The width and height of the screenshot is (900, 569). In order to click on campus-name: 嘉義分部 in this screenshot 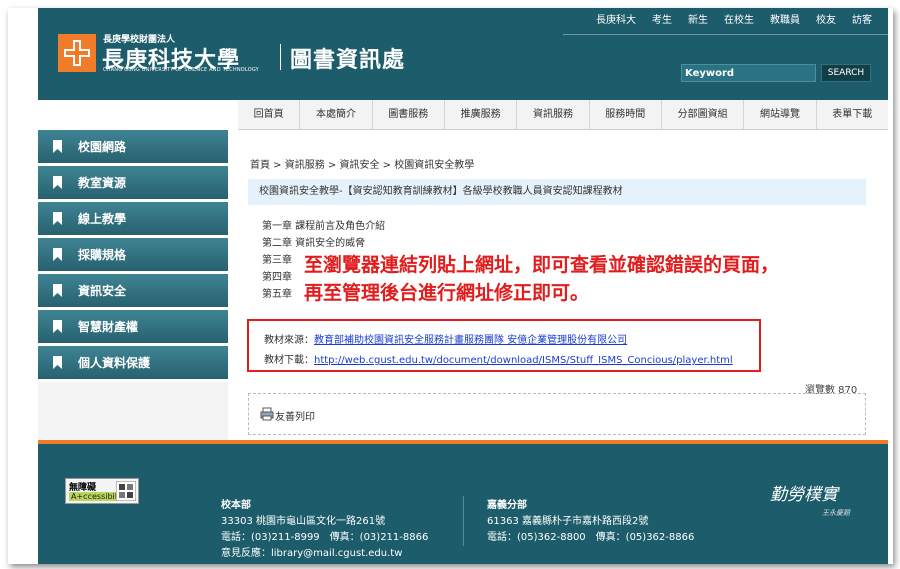, I will do `click(507, 505)`.